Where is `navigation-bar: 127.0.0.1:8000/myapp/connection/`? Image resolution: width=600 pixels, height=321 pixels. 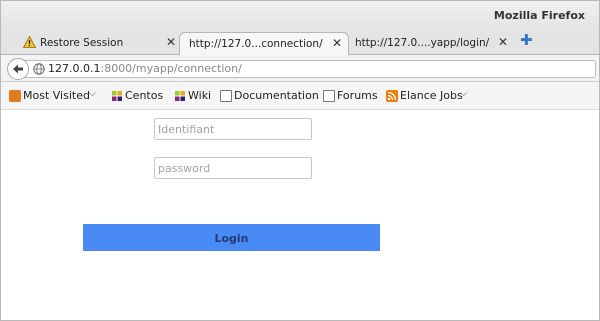 navigation-bar: 127.0.0.1:8000/myapp/connection/ is located at coordinates (300, 68).